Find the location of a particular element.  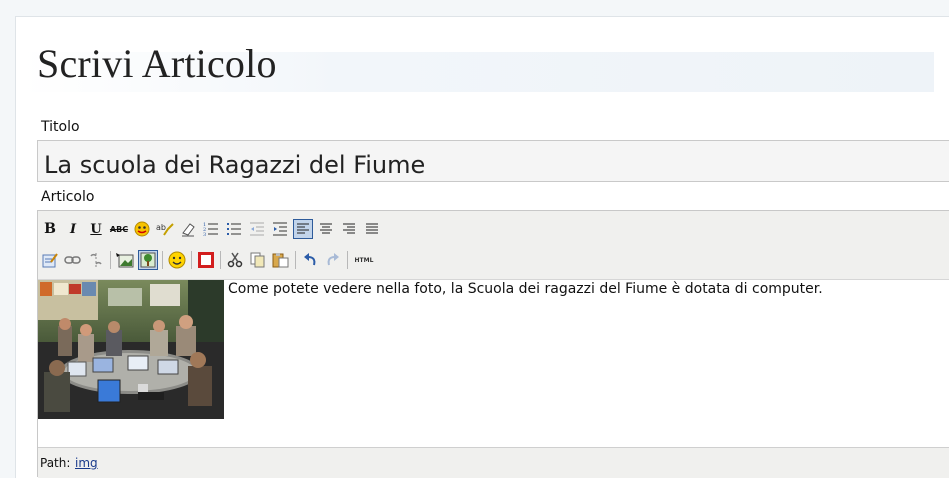

align-left-icon is located at coordinates (303, 228).